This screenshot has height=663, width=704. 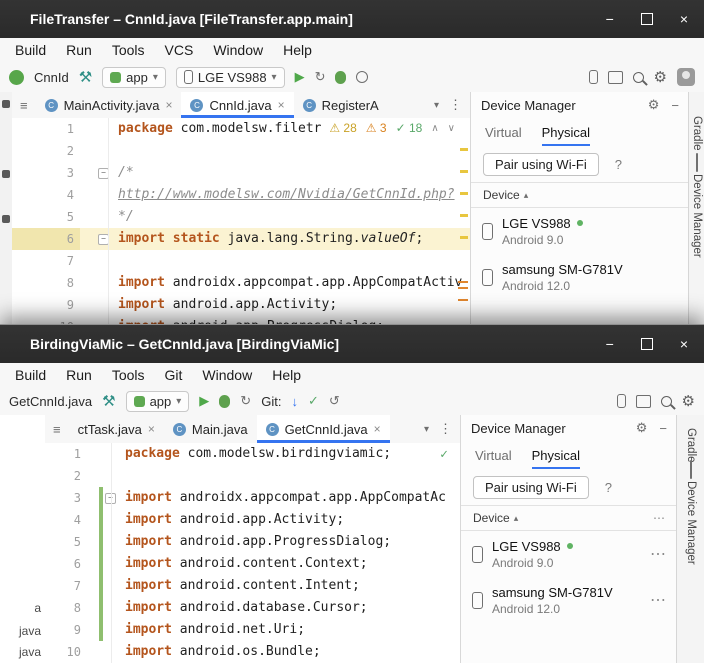 What do you see at coordinates (134, 77) in the screenshot?
I see `run-config-select: app ▾` at bounding box center [134, 77].